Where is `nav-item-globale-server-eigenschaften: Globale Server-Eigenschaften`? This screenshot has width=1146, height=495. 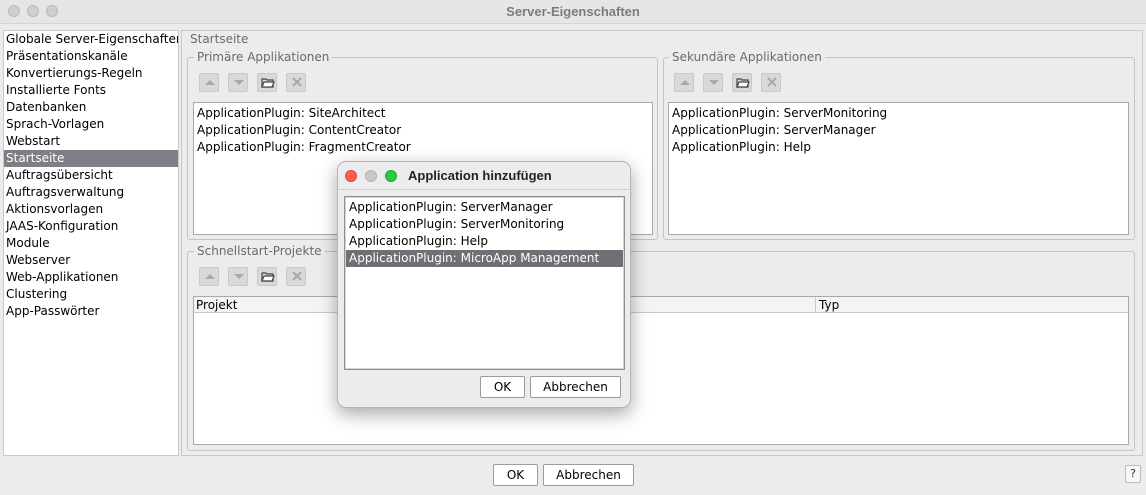
nav-item-globale-server-eigenschaften: Globale Server-Eigenschaften is located at coordinates (91, 39).